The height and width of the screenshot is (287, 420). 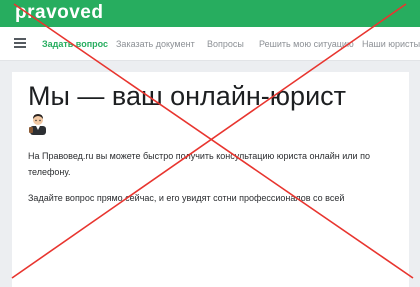 I want to click on lawyer-emoji-icon, so click(x=37, y=124).